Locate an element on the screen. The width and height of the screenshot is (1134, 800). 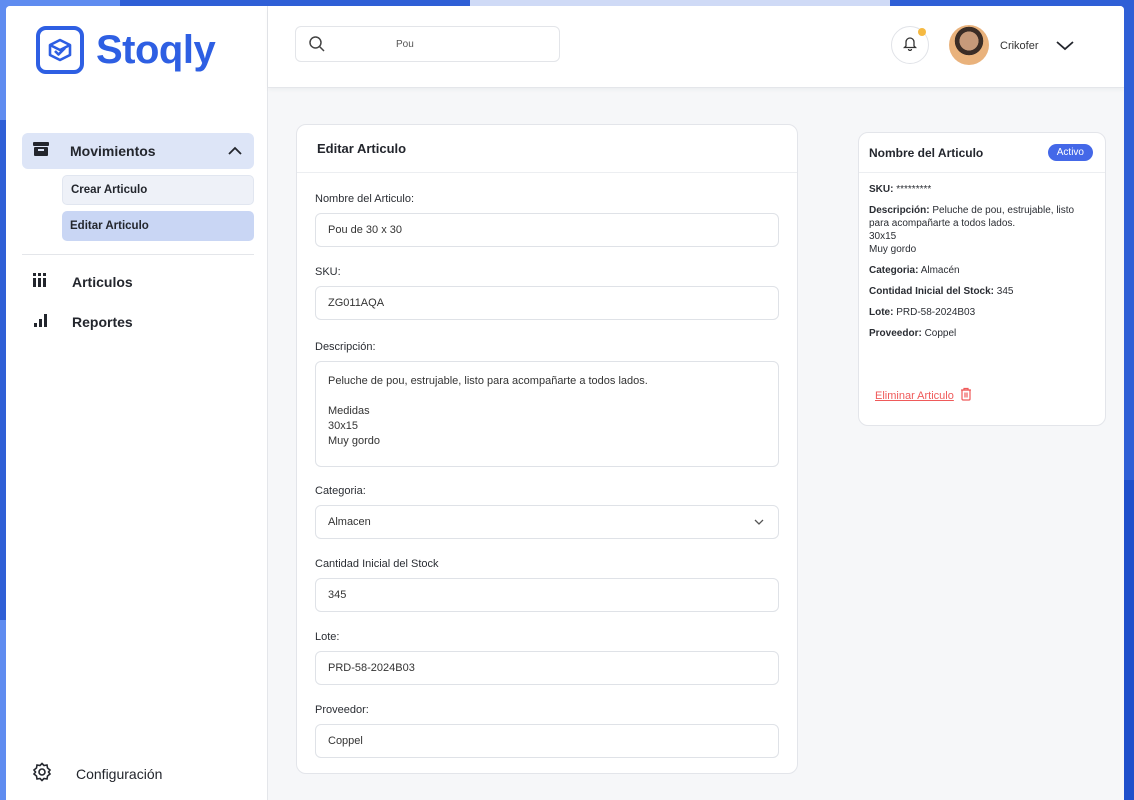
notification-button is located at coordinates (910, 45).